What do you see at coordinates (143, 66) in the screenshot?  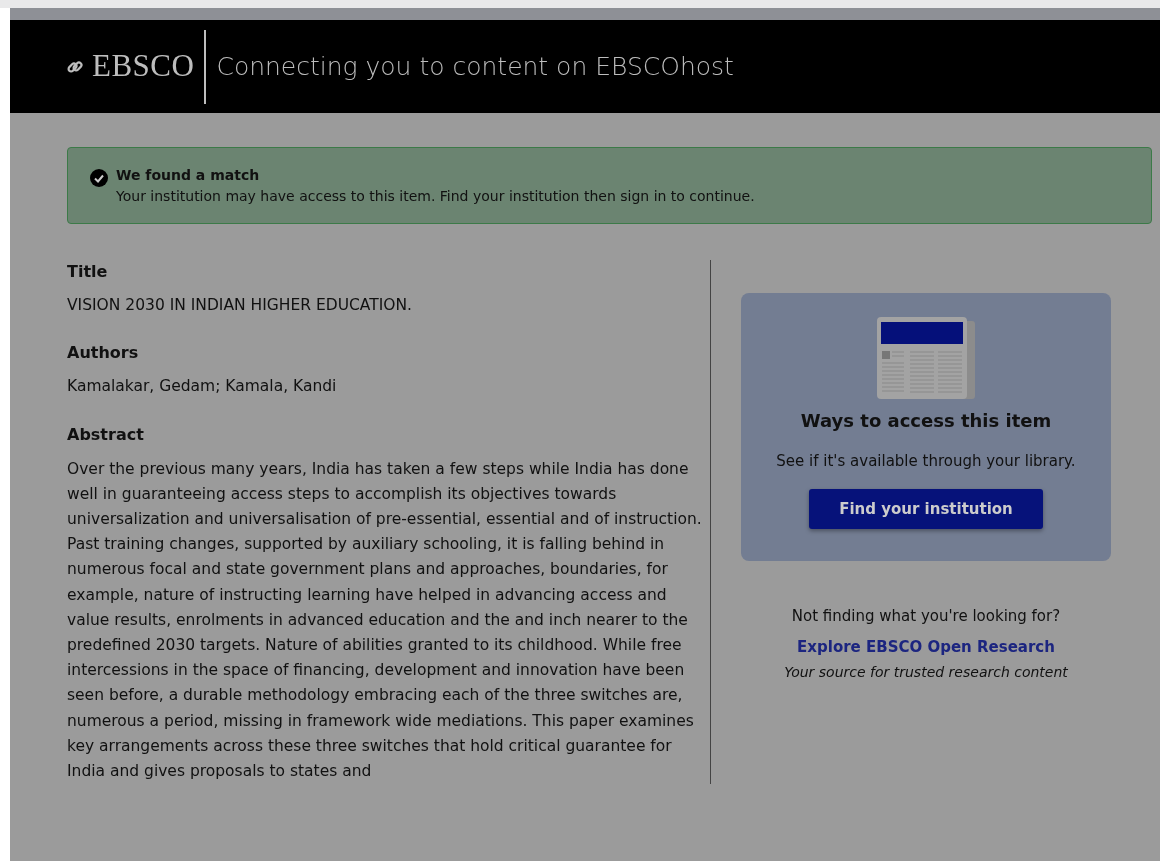 I see `logo: EBSCO` at bounding box center [143, 66].